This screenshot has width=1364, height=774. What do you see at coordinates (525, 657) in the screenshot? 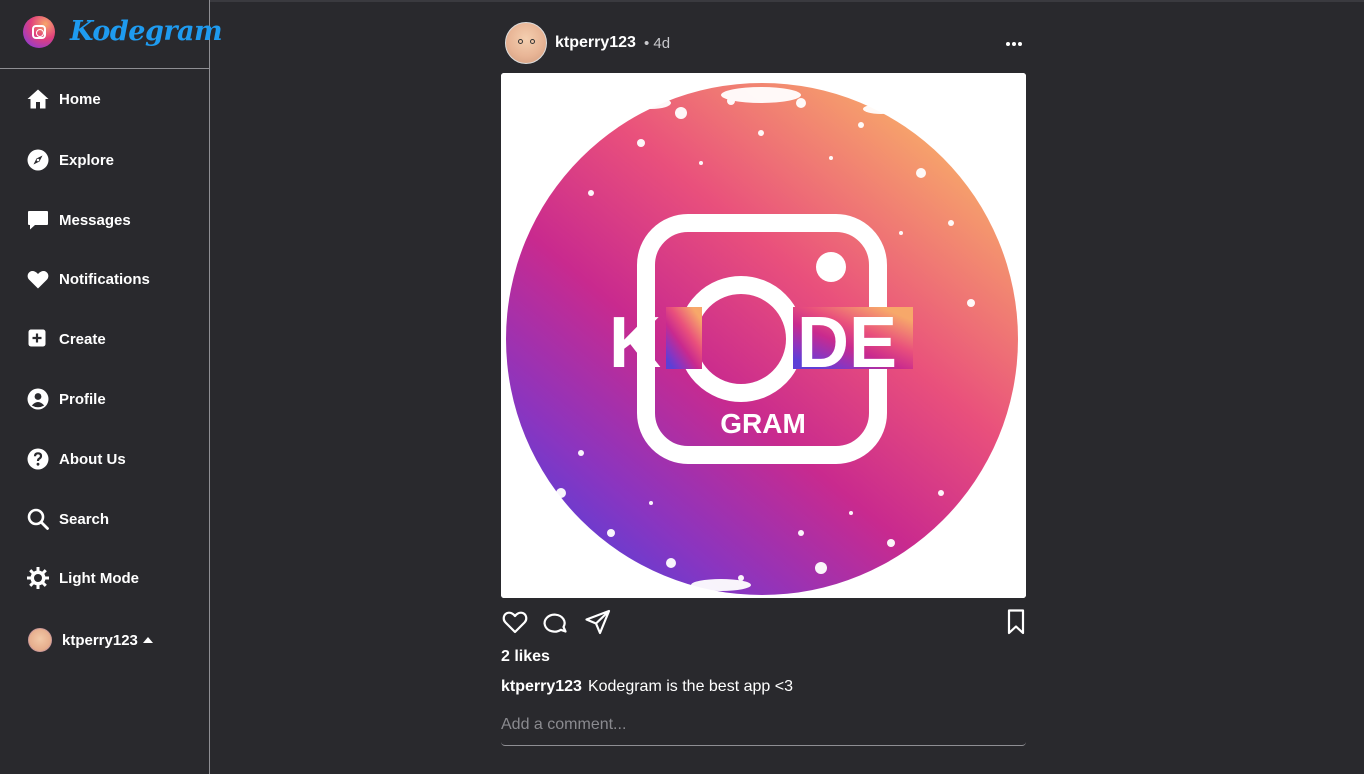
I see `likes-count: 2 likes` at bounding box center [525, 657].